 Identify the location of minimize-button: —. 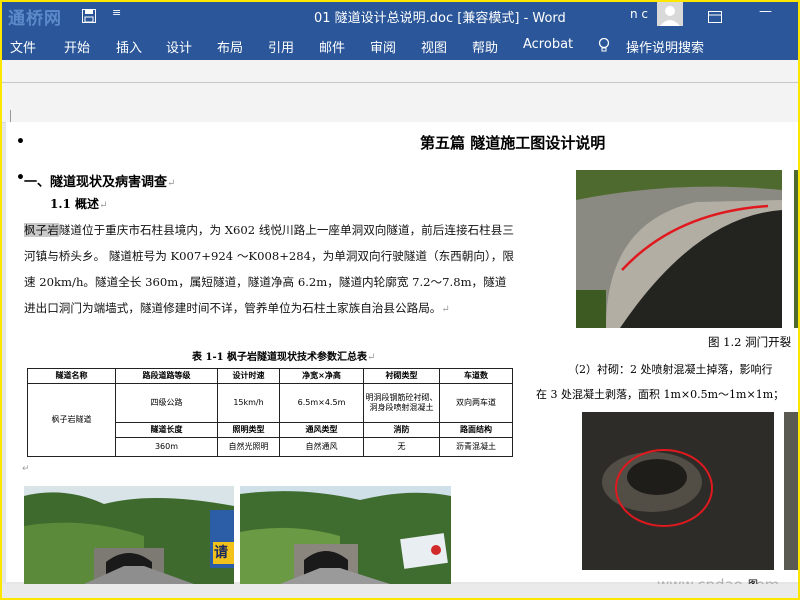
(765, 11).